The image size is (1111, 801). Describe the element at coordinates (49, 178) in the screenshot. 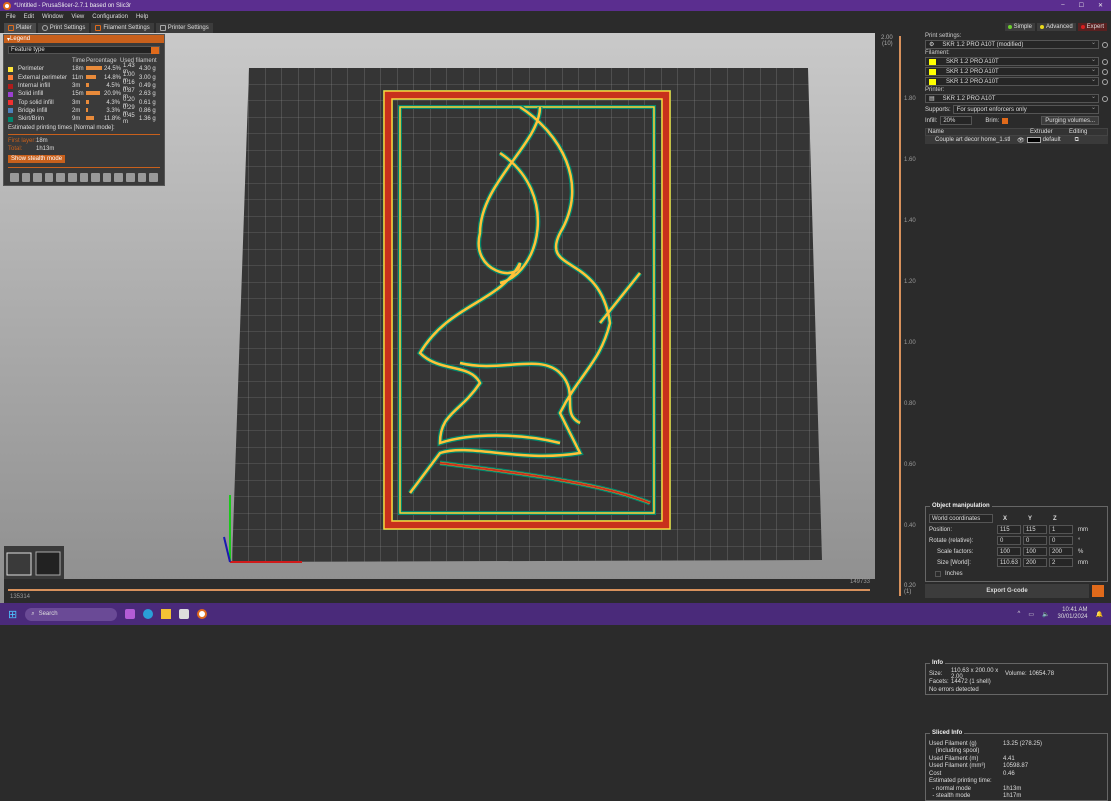

I see `retractions-icon` at that location.